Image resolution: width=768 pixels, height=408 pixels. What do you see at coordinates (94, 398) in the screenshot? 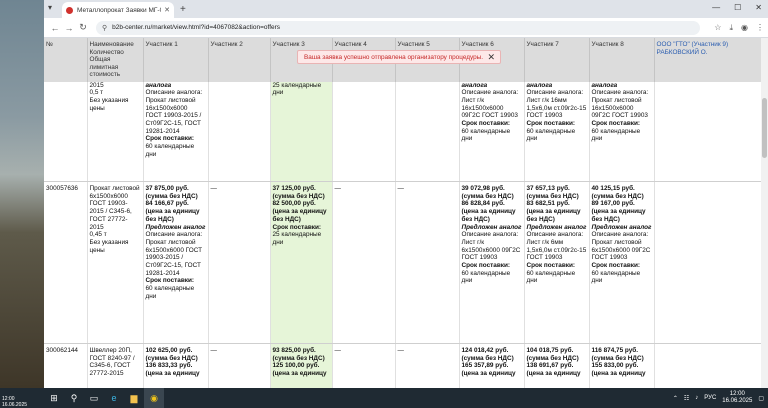
I see `task-view-icon: ▭` at bounding box center [94, 398].